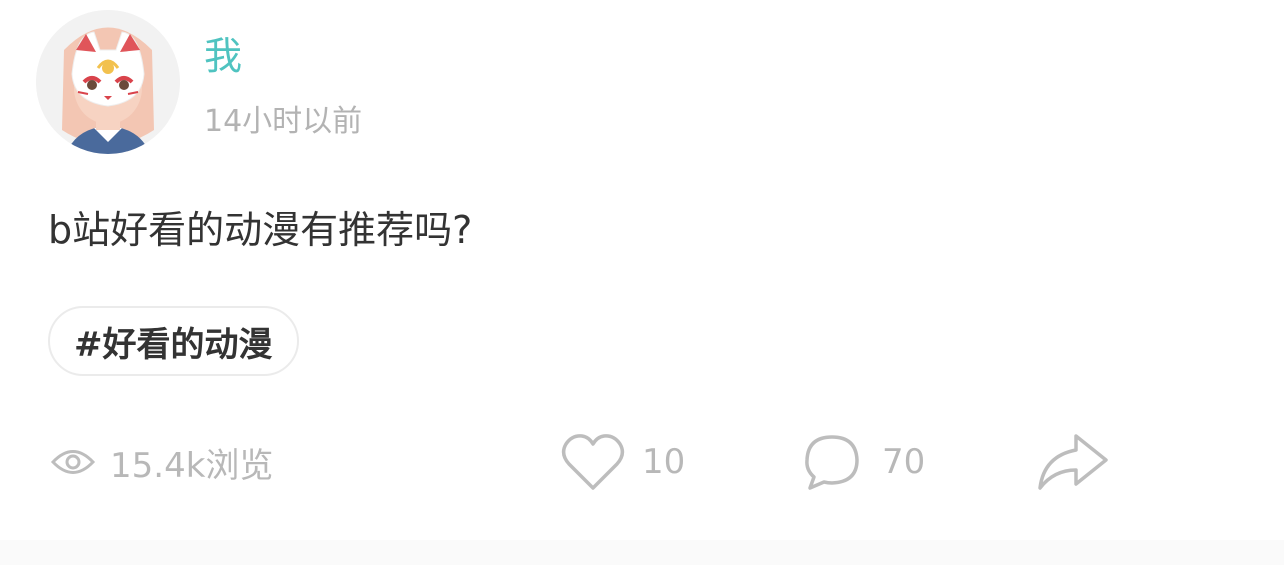 This screenshot has width=1284, height=565. I want to click on share-arrow-icon, so click(1073, 462).